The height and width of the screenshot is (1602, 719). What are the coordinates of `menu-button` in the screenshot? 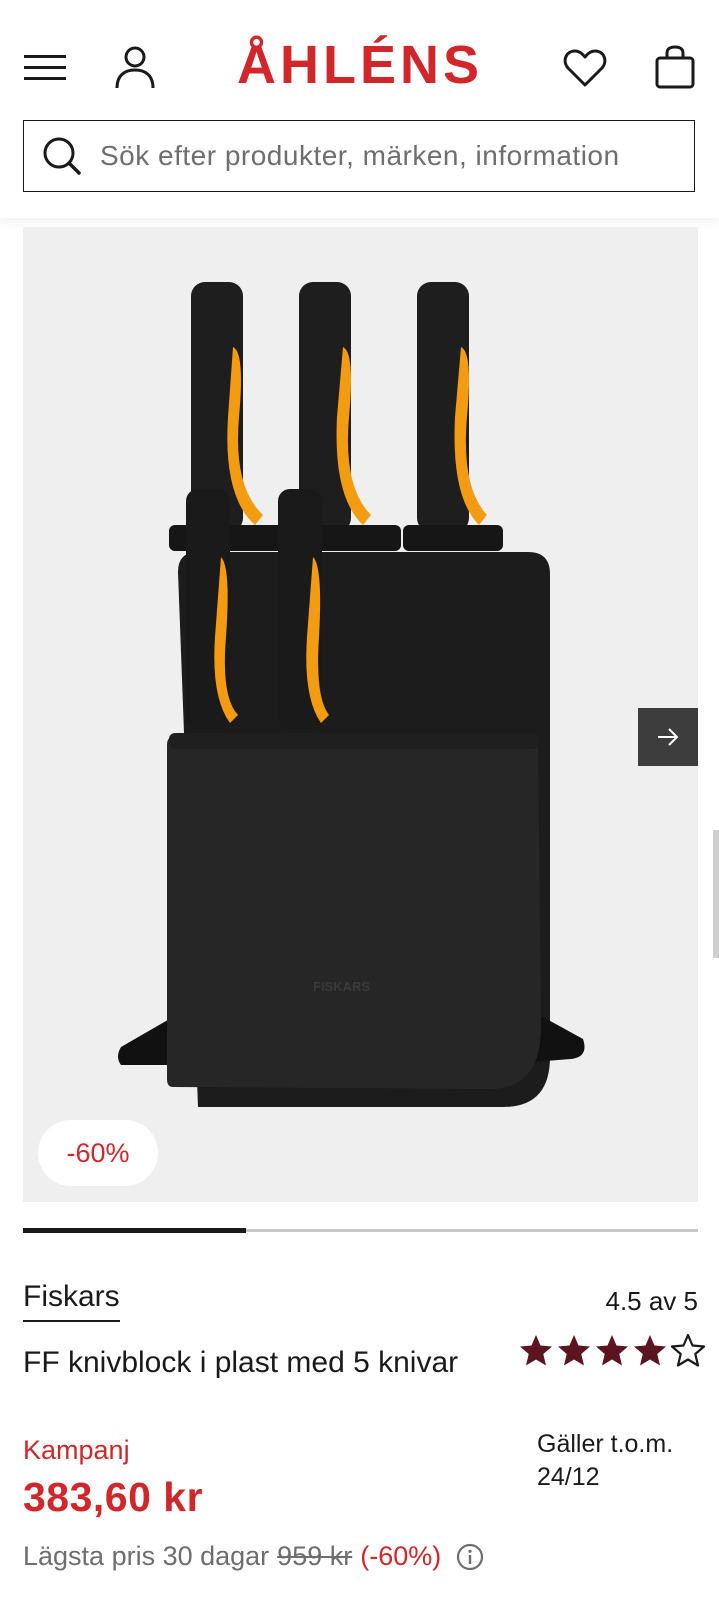 It's located at (45, 68).